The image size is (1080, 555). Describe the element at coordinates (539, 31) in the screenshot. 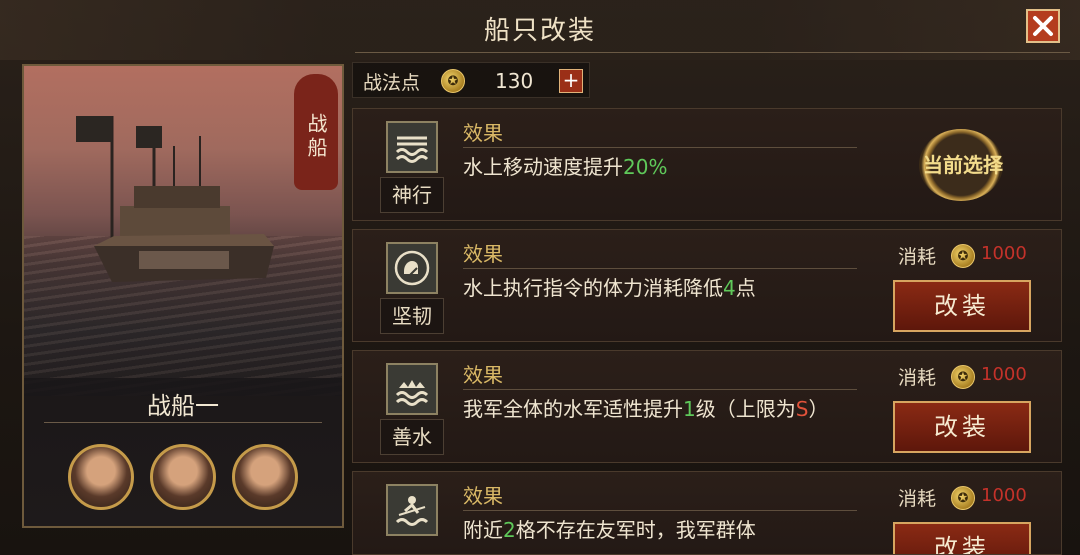

I see `window-title: 船只改装` at that location.